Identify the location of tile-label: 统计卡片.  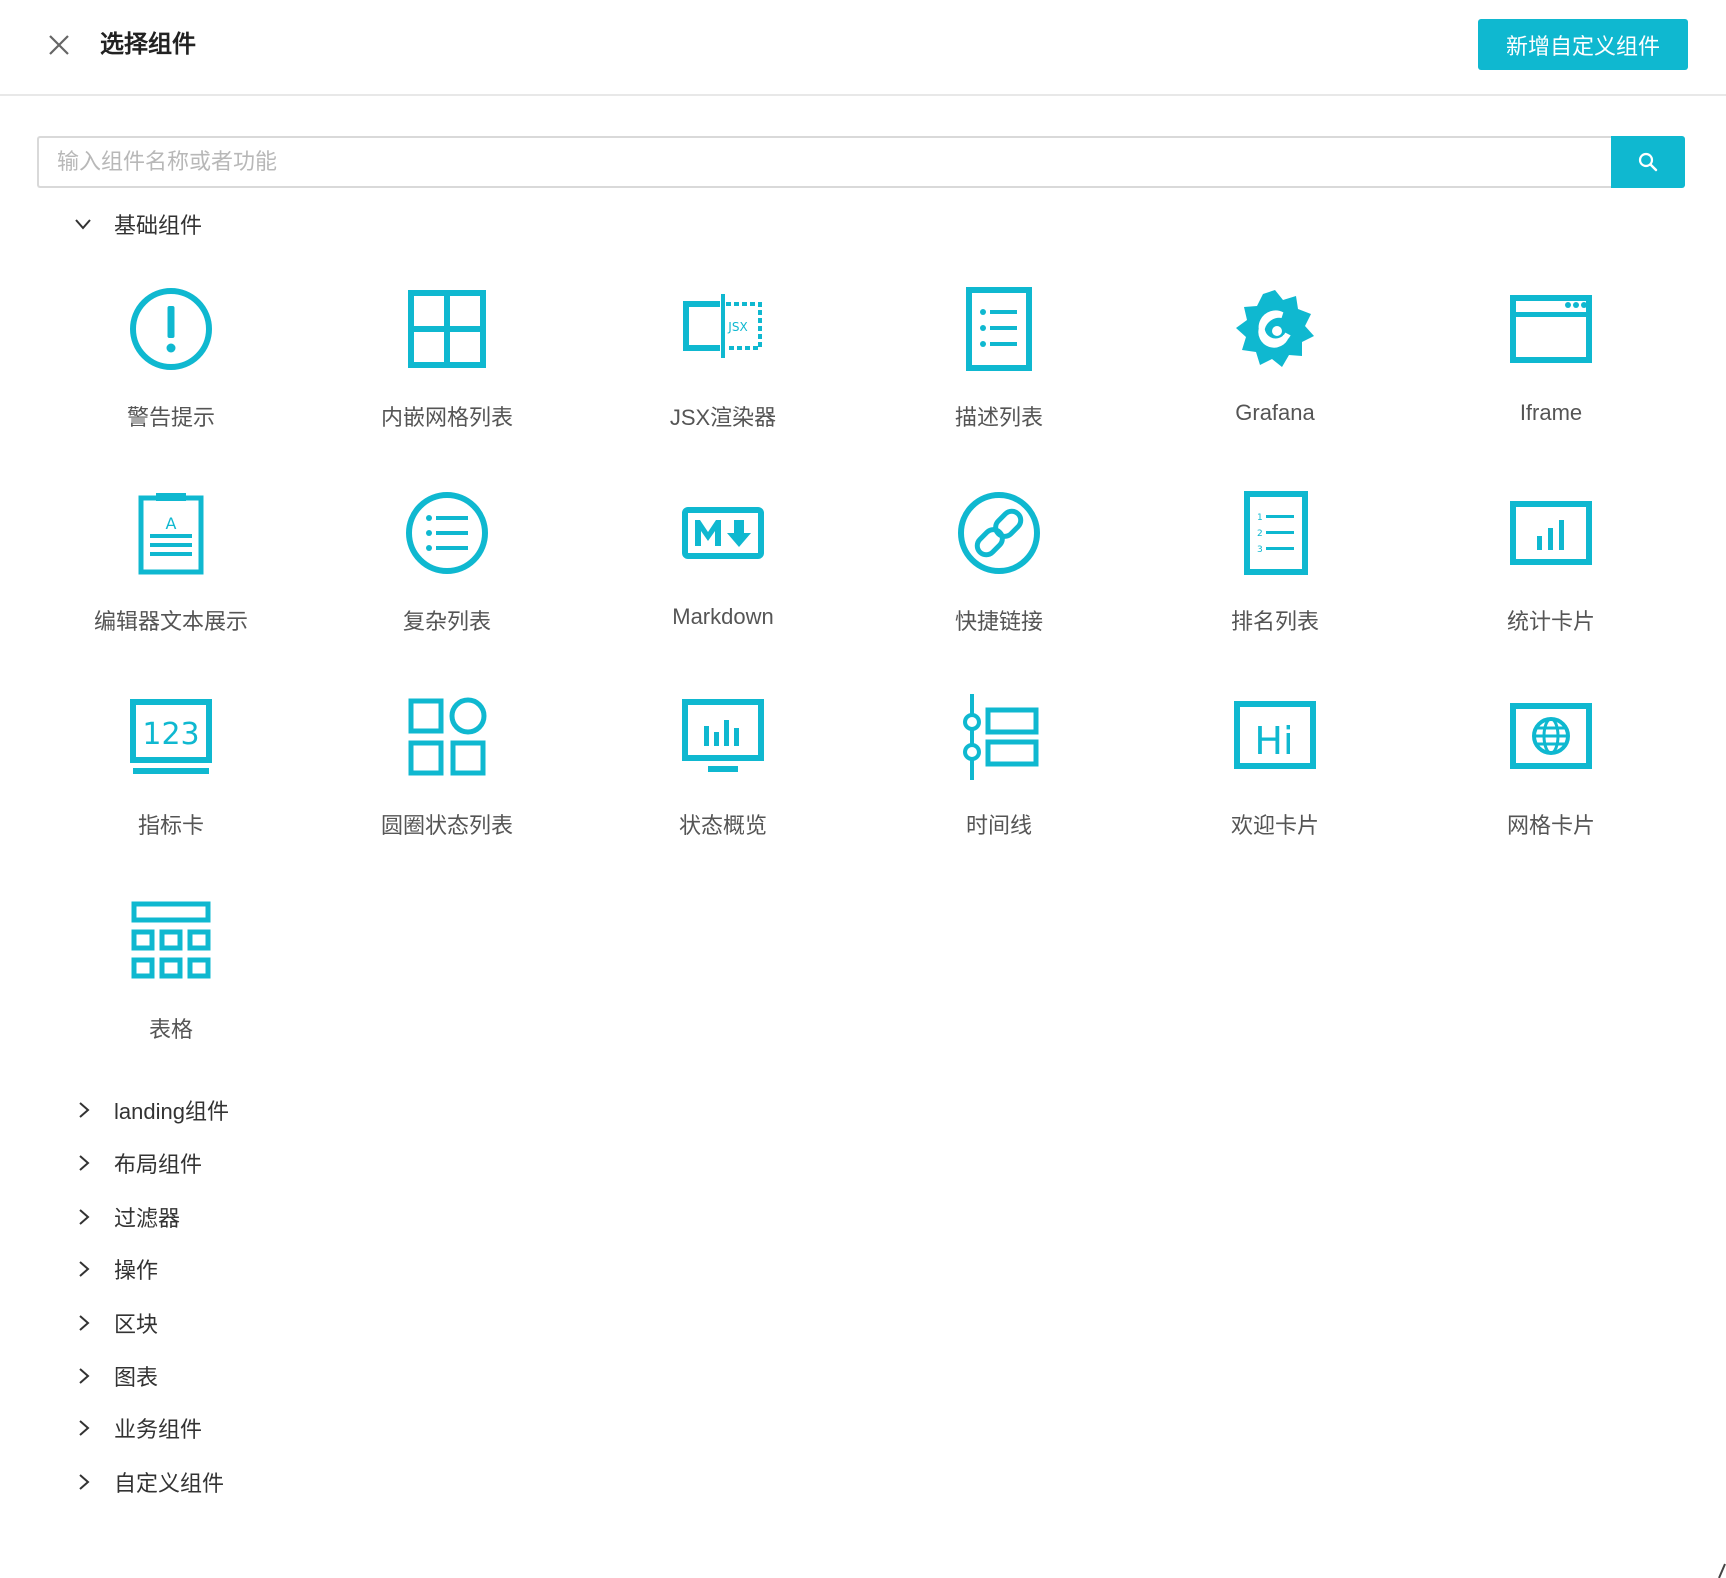
(1550, 621).